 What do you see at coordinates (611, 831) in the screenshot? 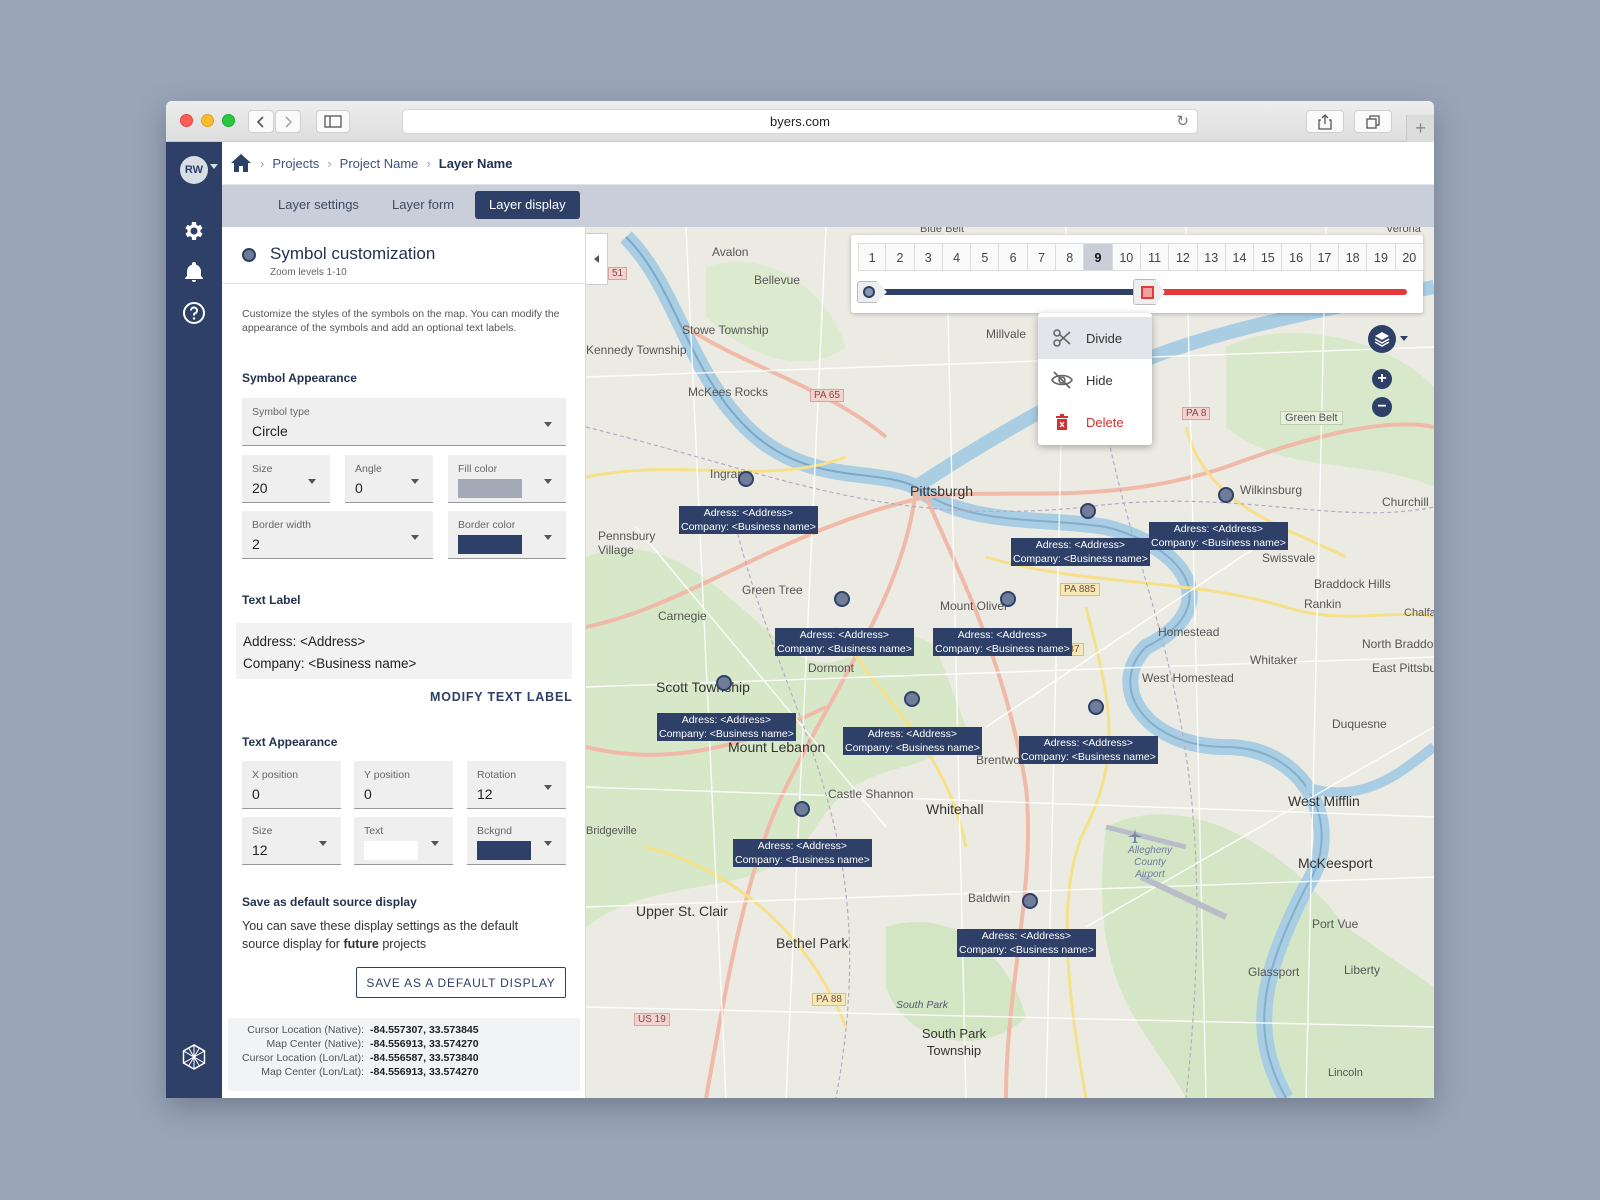
I see `place-label: Bridgeville` at bounding box center [611, 831].